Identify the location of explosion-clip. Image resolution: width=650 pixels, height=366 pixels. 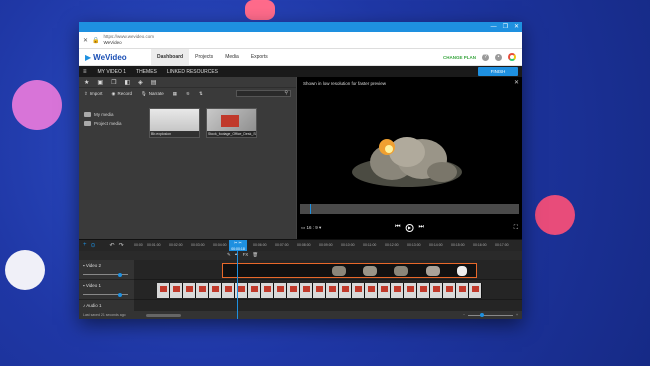
(349, 270).